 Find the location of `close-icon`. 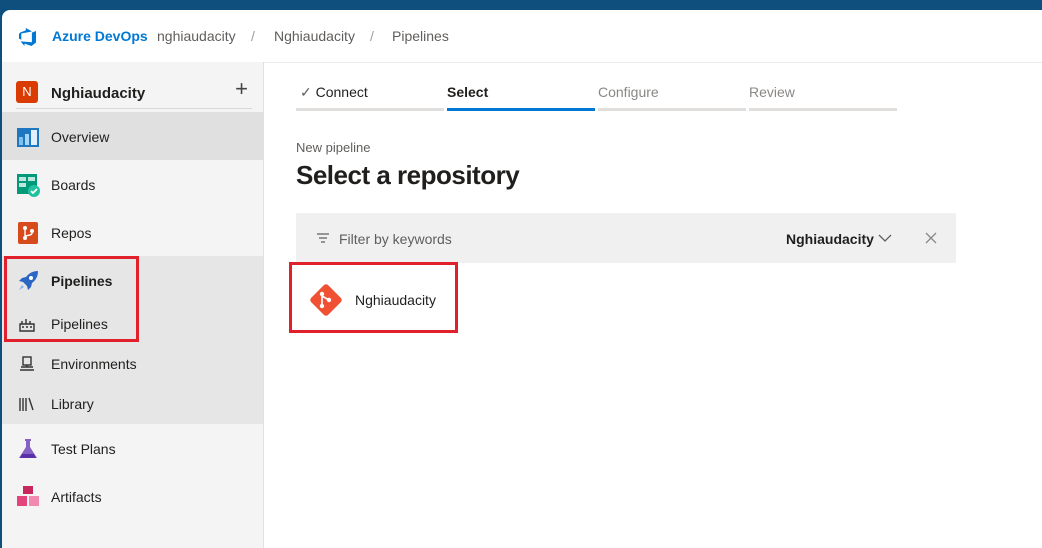

close-icon is located at coordinates (931, 238).